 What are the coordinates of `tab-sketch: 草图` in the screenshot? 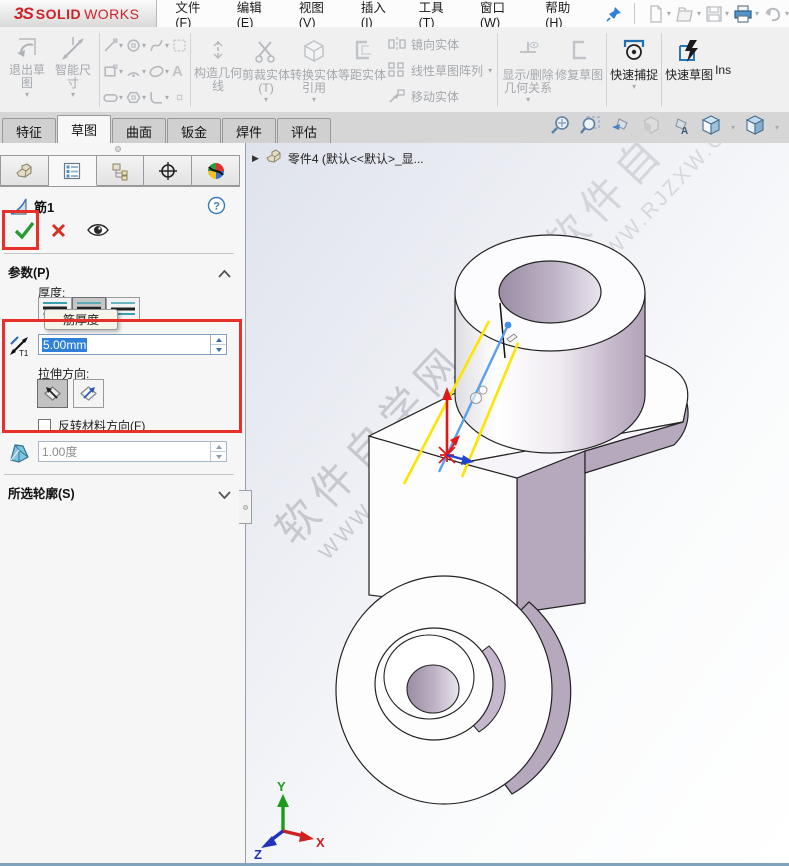 It's located at (84, 129).